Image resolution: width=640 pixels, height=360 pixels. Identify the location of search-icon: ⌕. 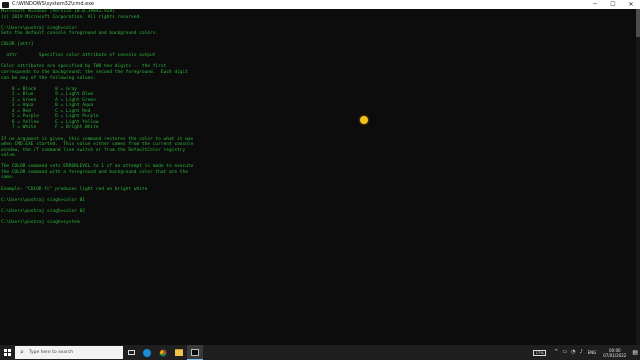
(22, 352).